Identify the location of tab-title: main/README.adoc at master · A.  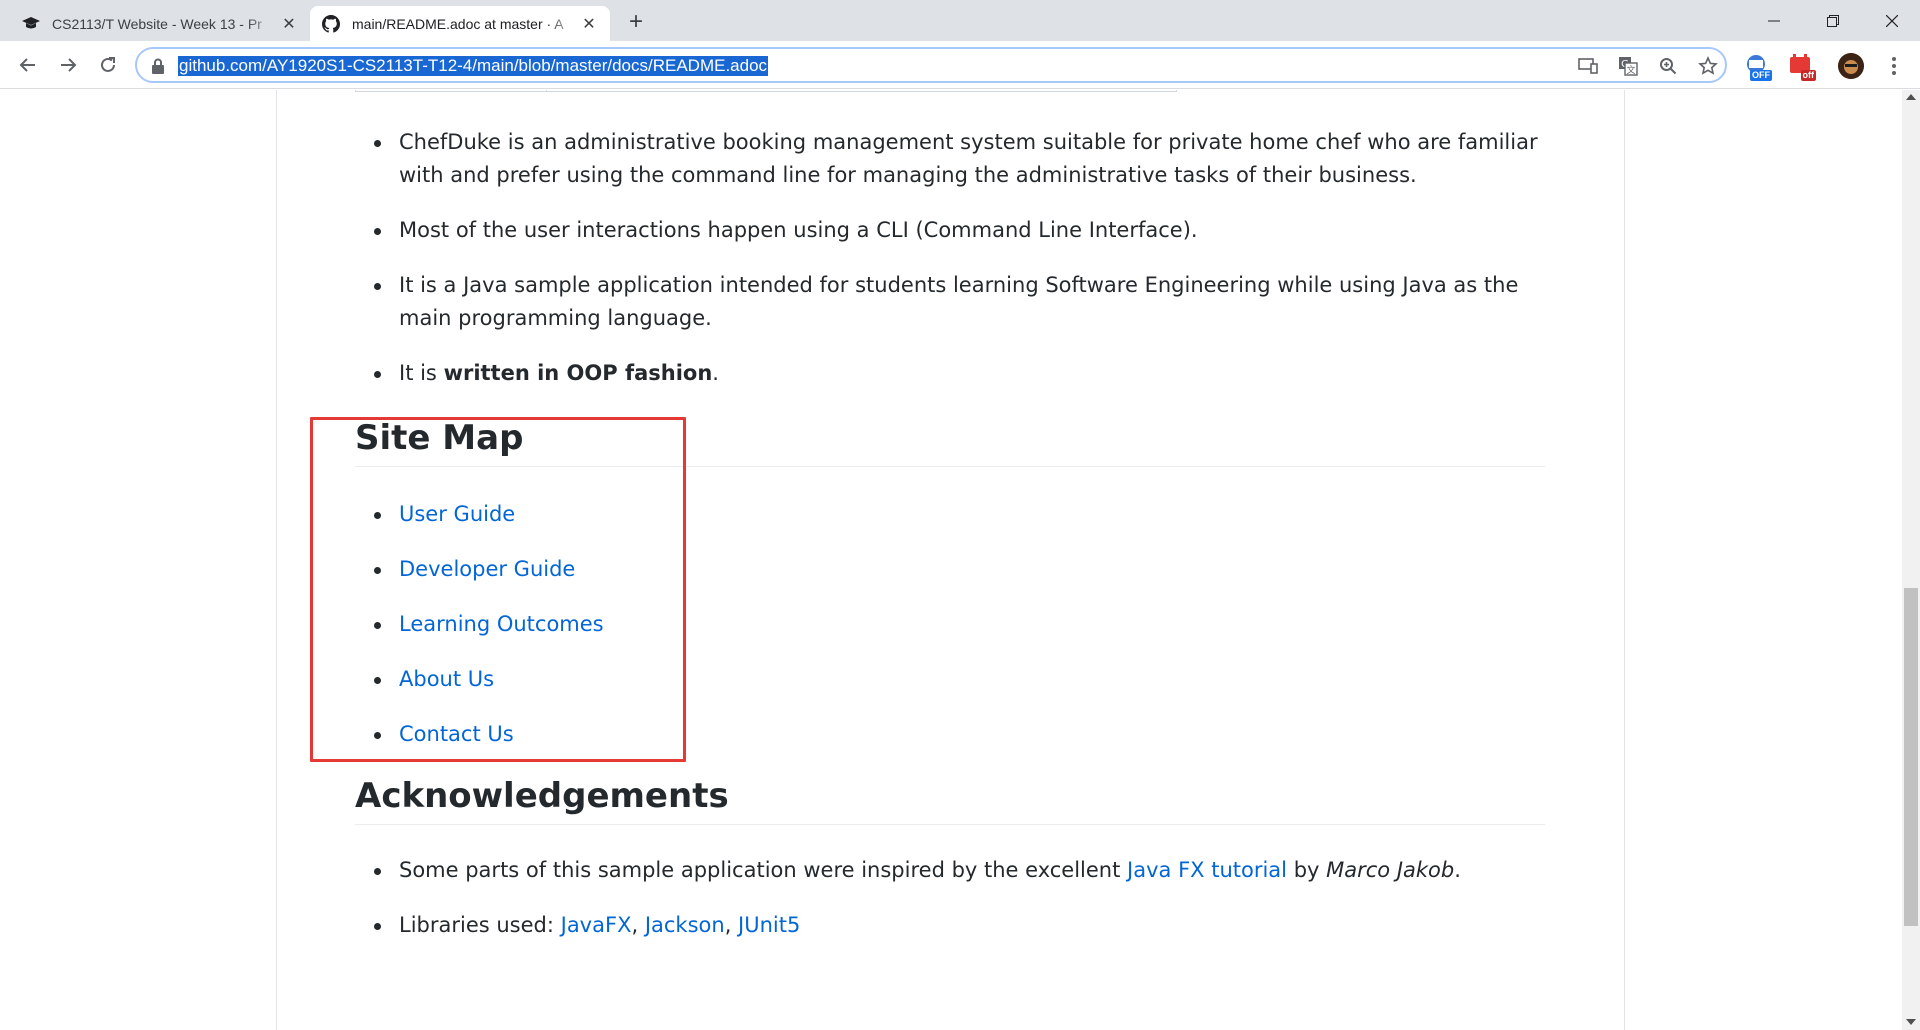
(458, 23).